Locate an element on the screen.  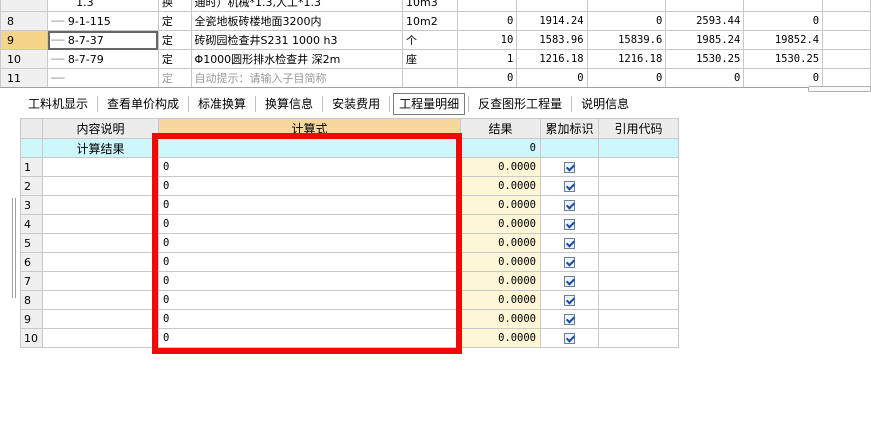
quota-unit: 10m2 is located at coordinates (430, 21).